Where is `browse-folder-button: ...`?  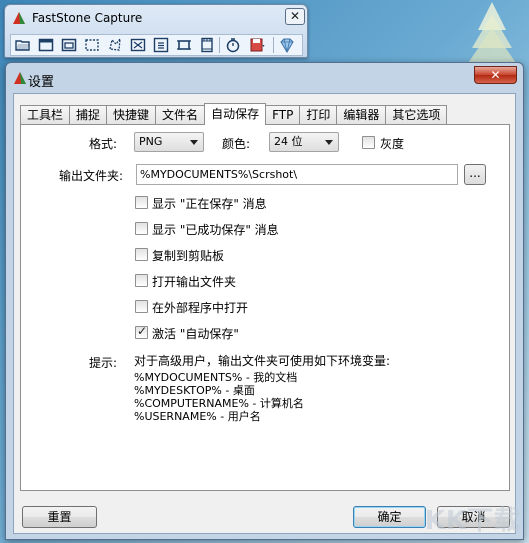 browse-folder-button: ... is located at coordinates (475, 174).